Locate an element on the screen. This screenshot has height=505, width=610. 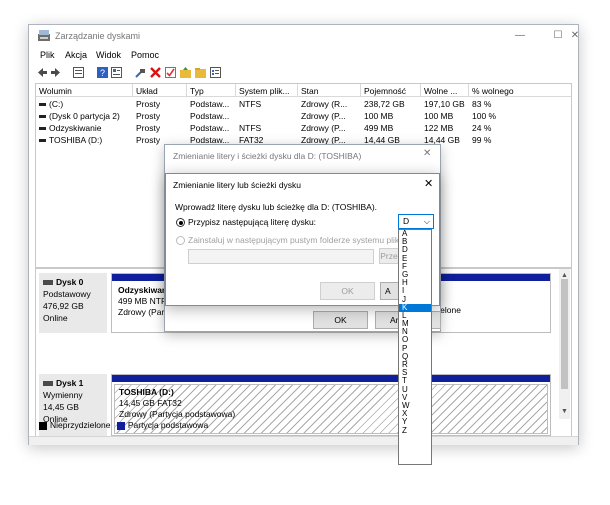
table-cell: 99 % is located at coordinates (482, 140).